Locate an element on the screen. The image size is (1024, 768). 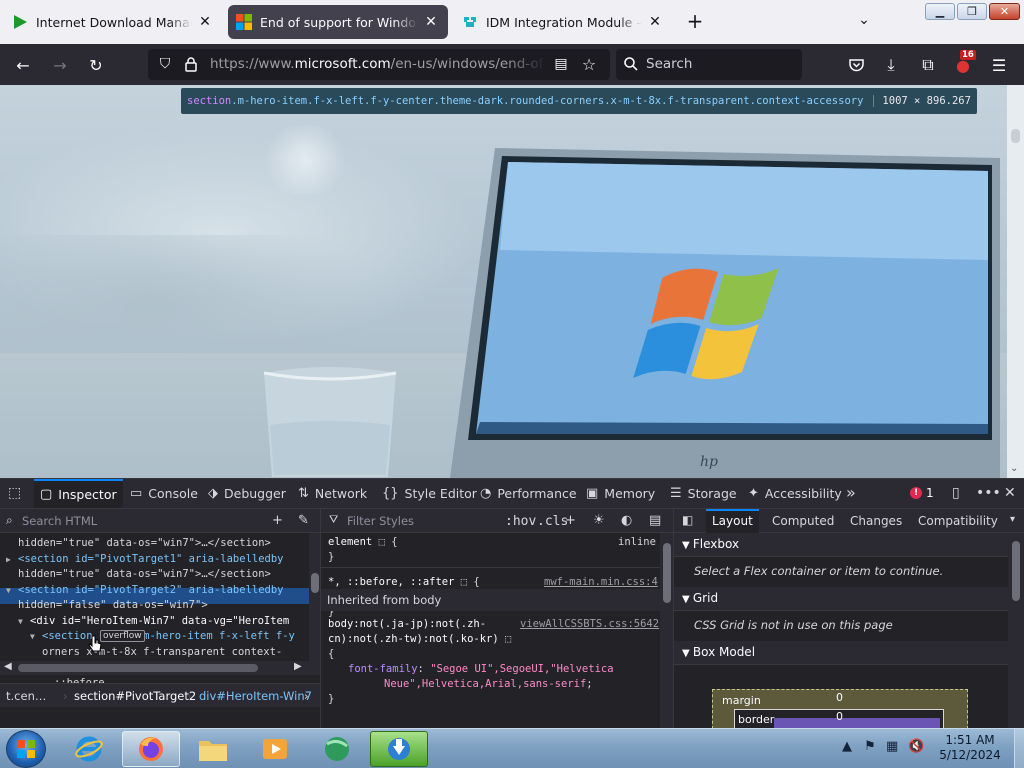
rules-vscrollbar-thumb is located at coordinates (667, 573).